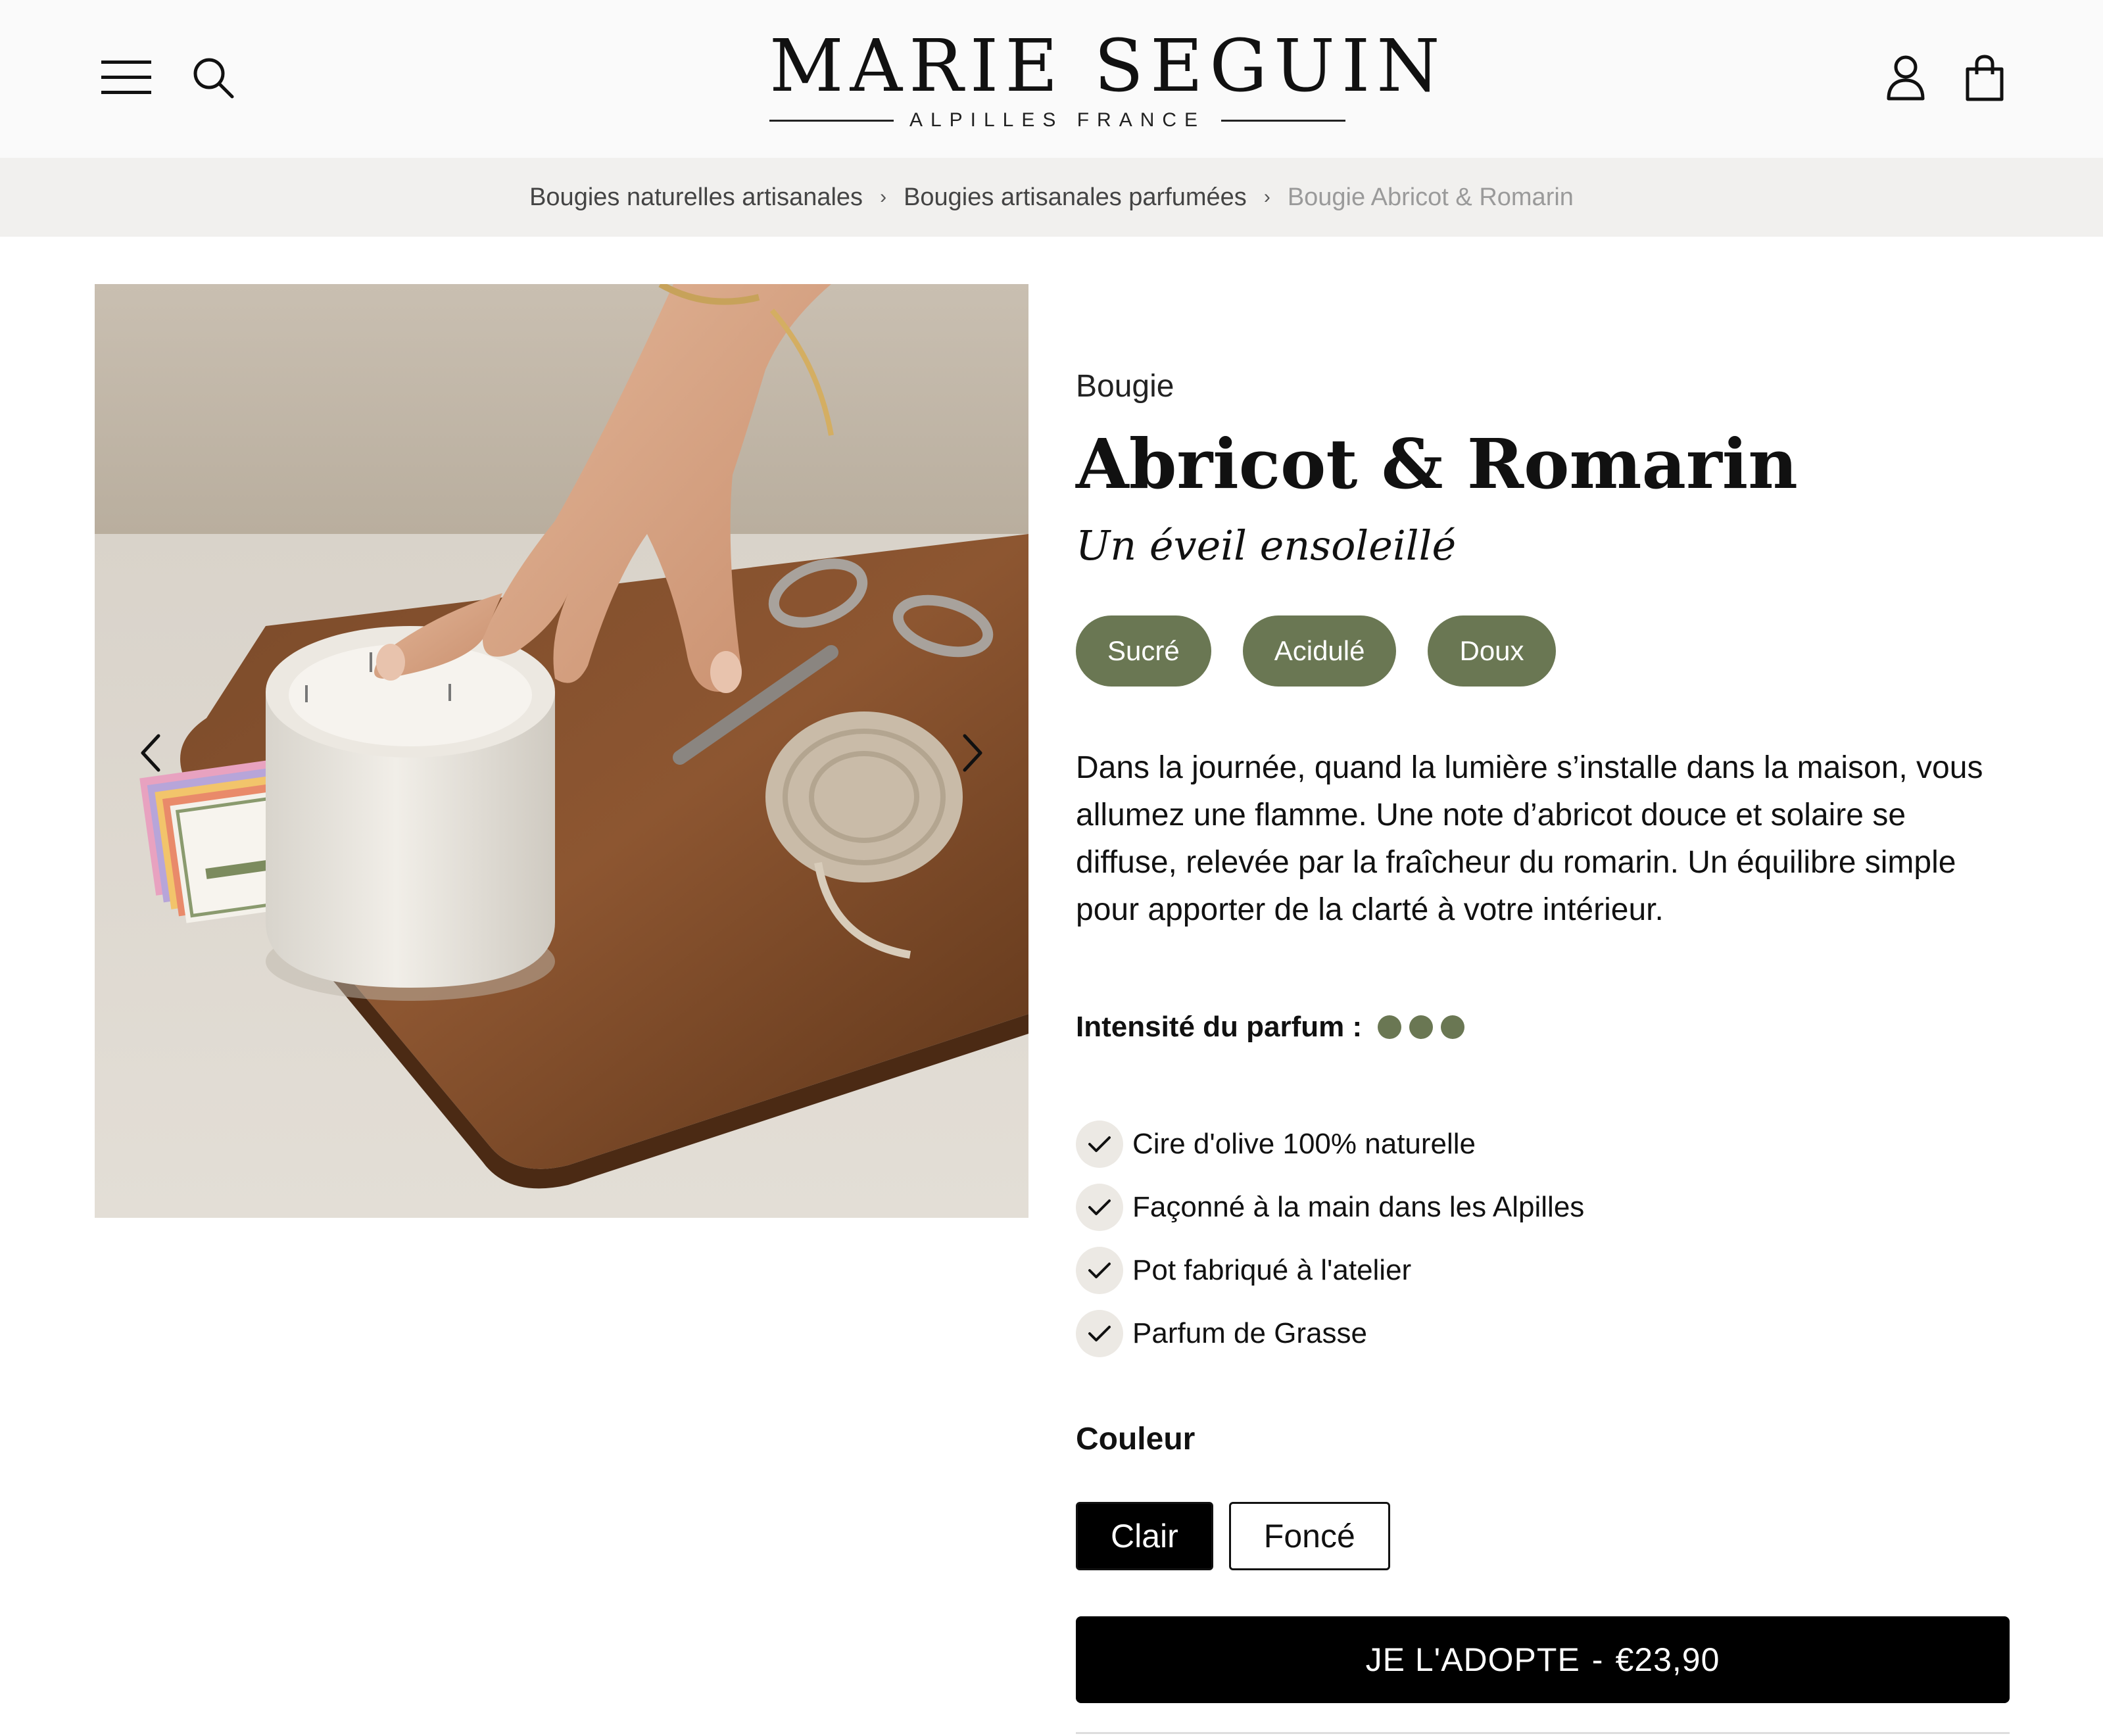 Image resolution: width=2103 pixels, height=1736 pixels. What do you see at coordinates (1304, 1144) in the screenshot?
I see `feature-label: Cire d'olive 100% naturelle` at bounding box center [1304, 1144].